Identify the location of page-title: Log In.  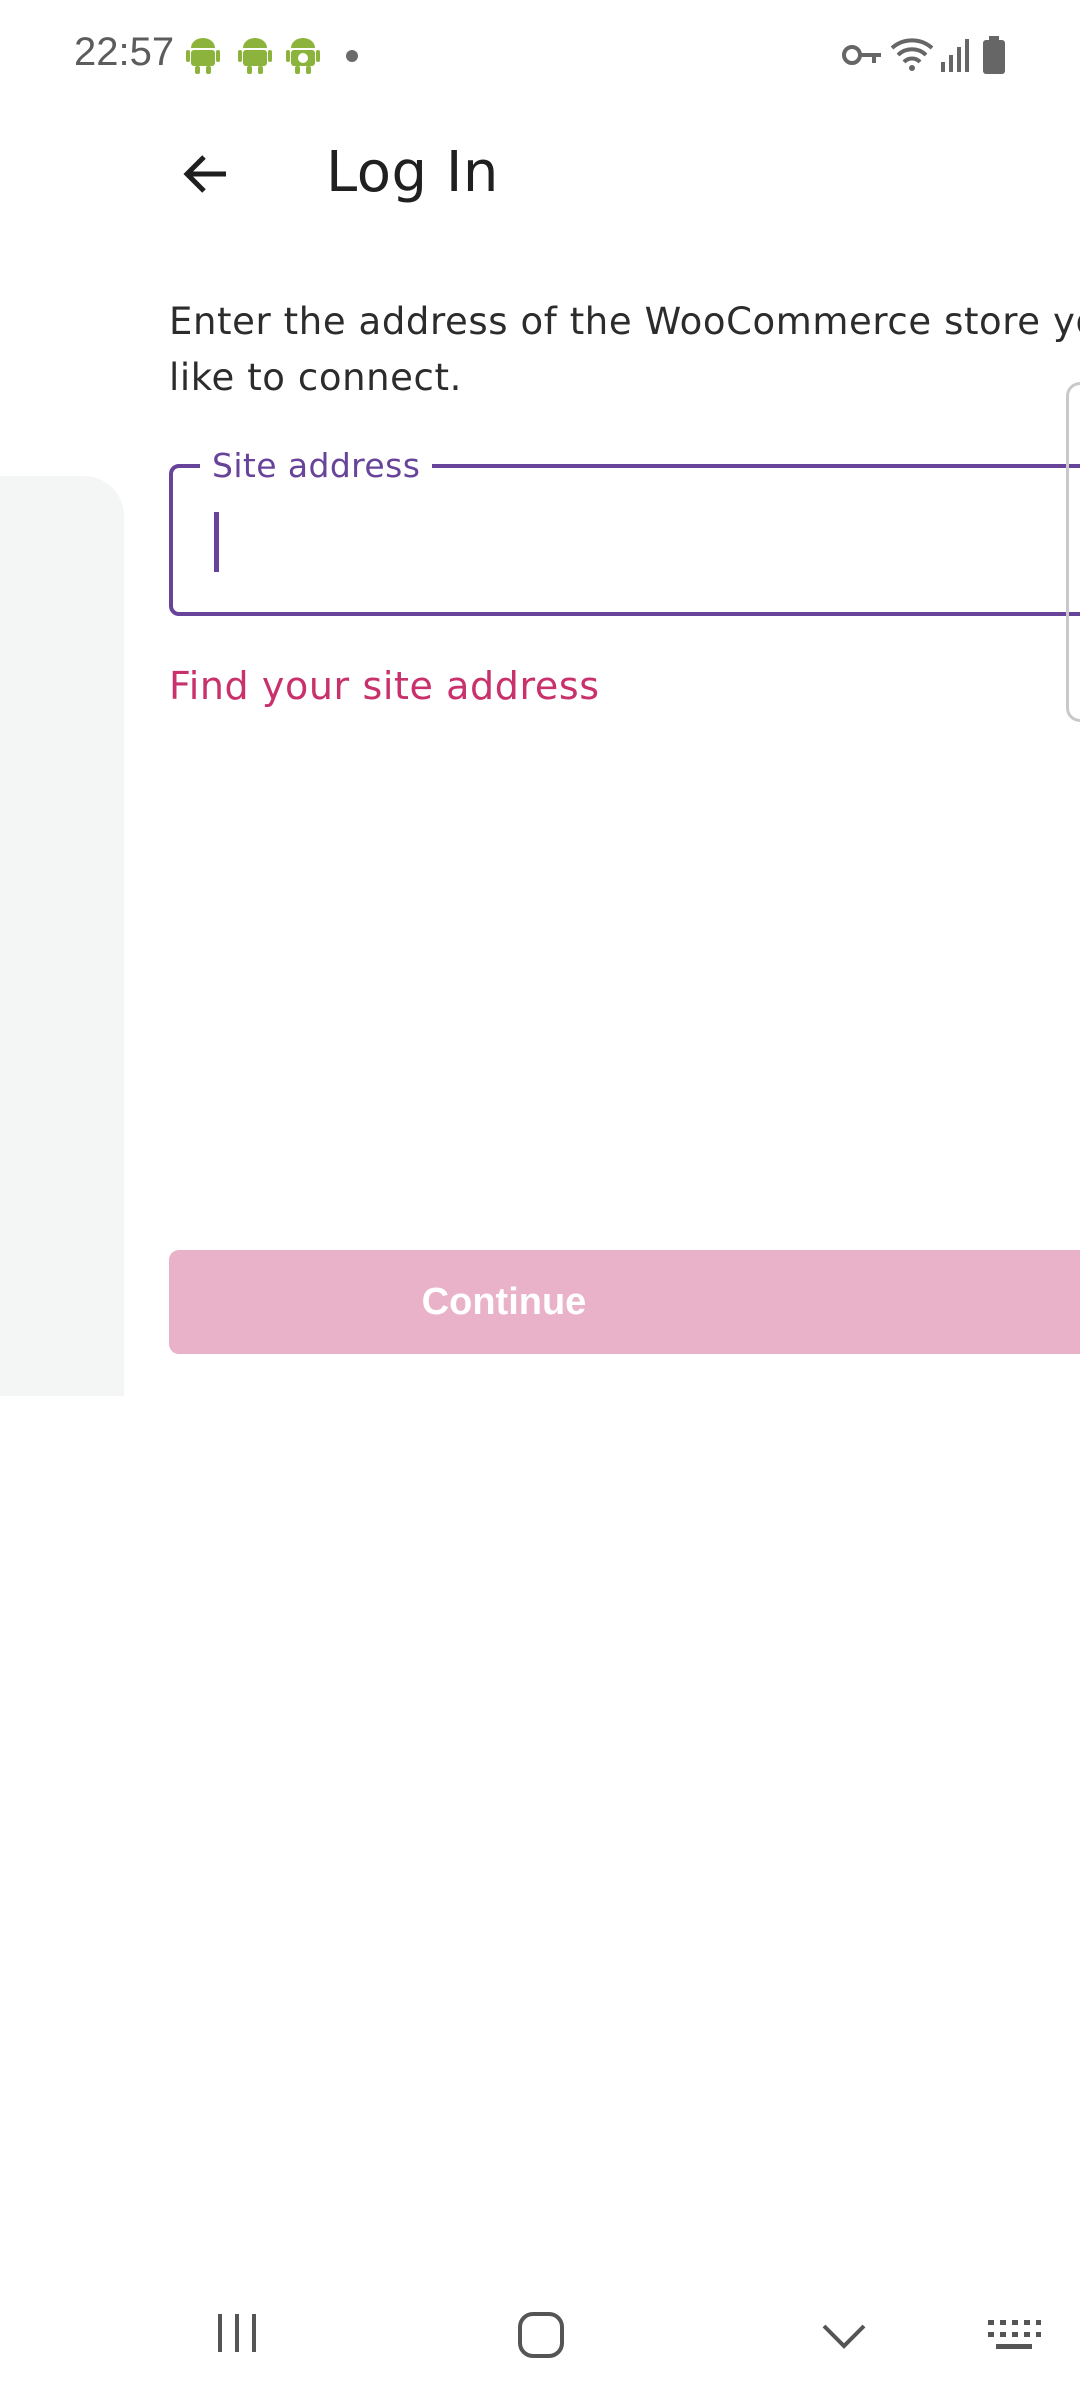
(412, 172).